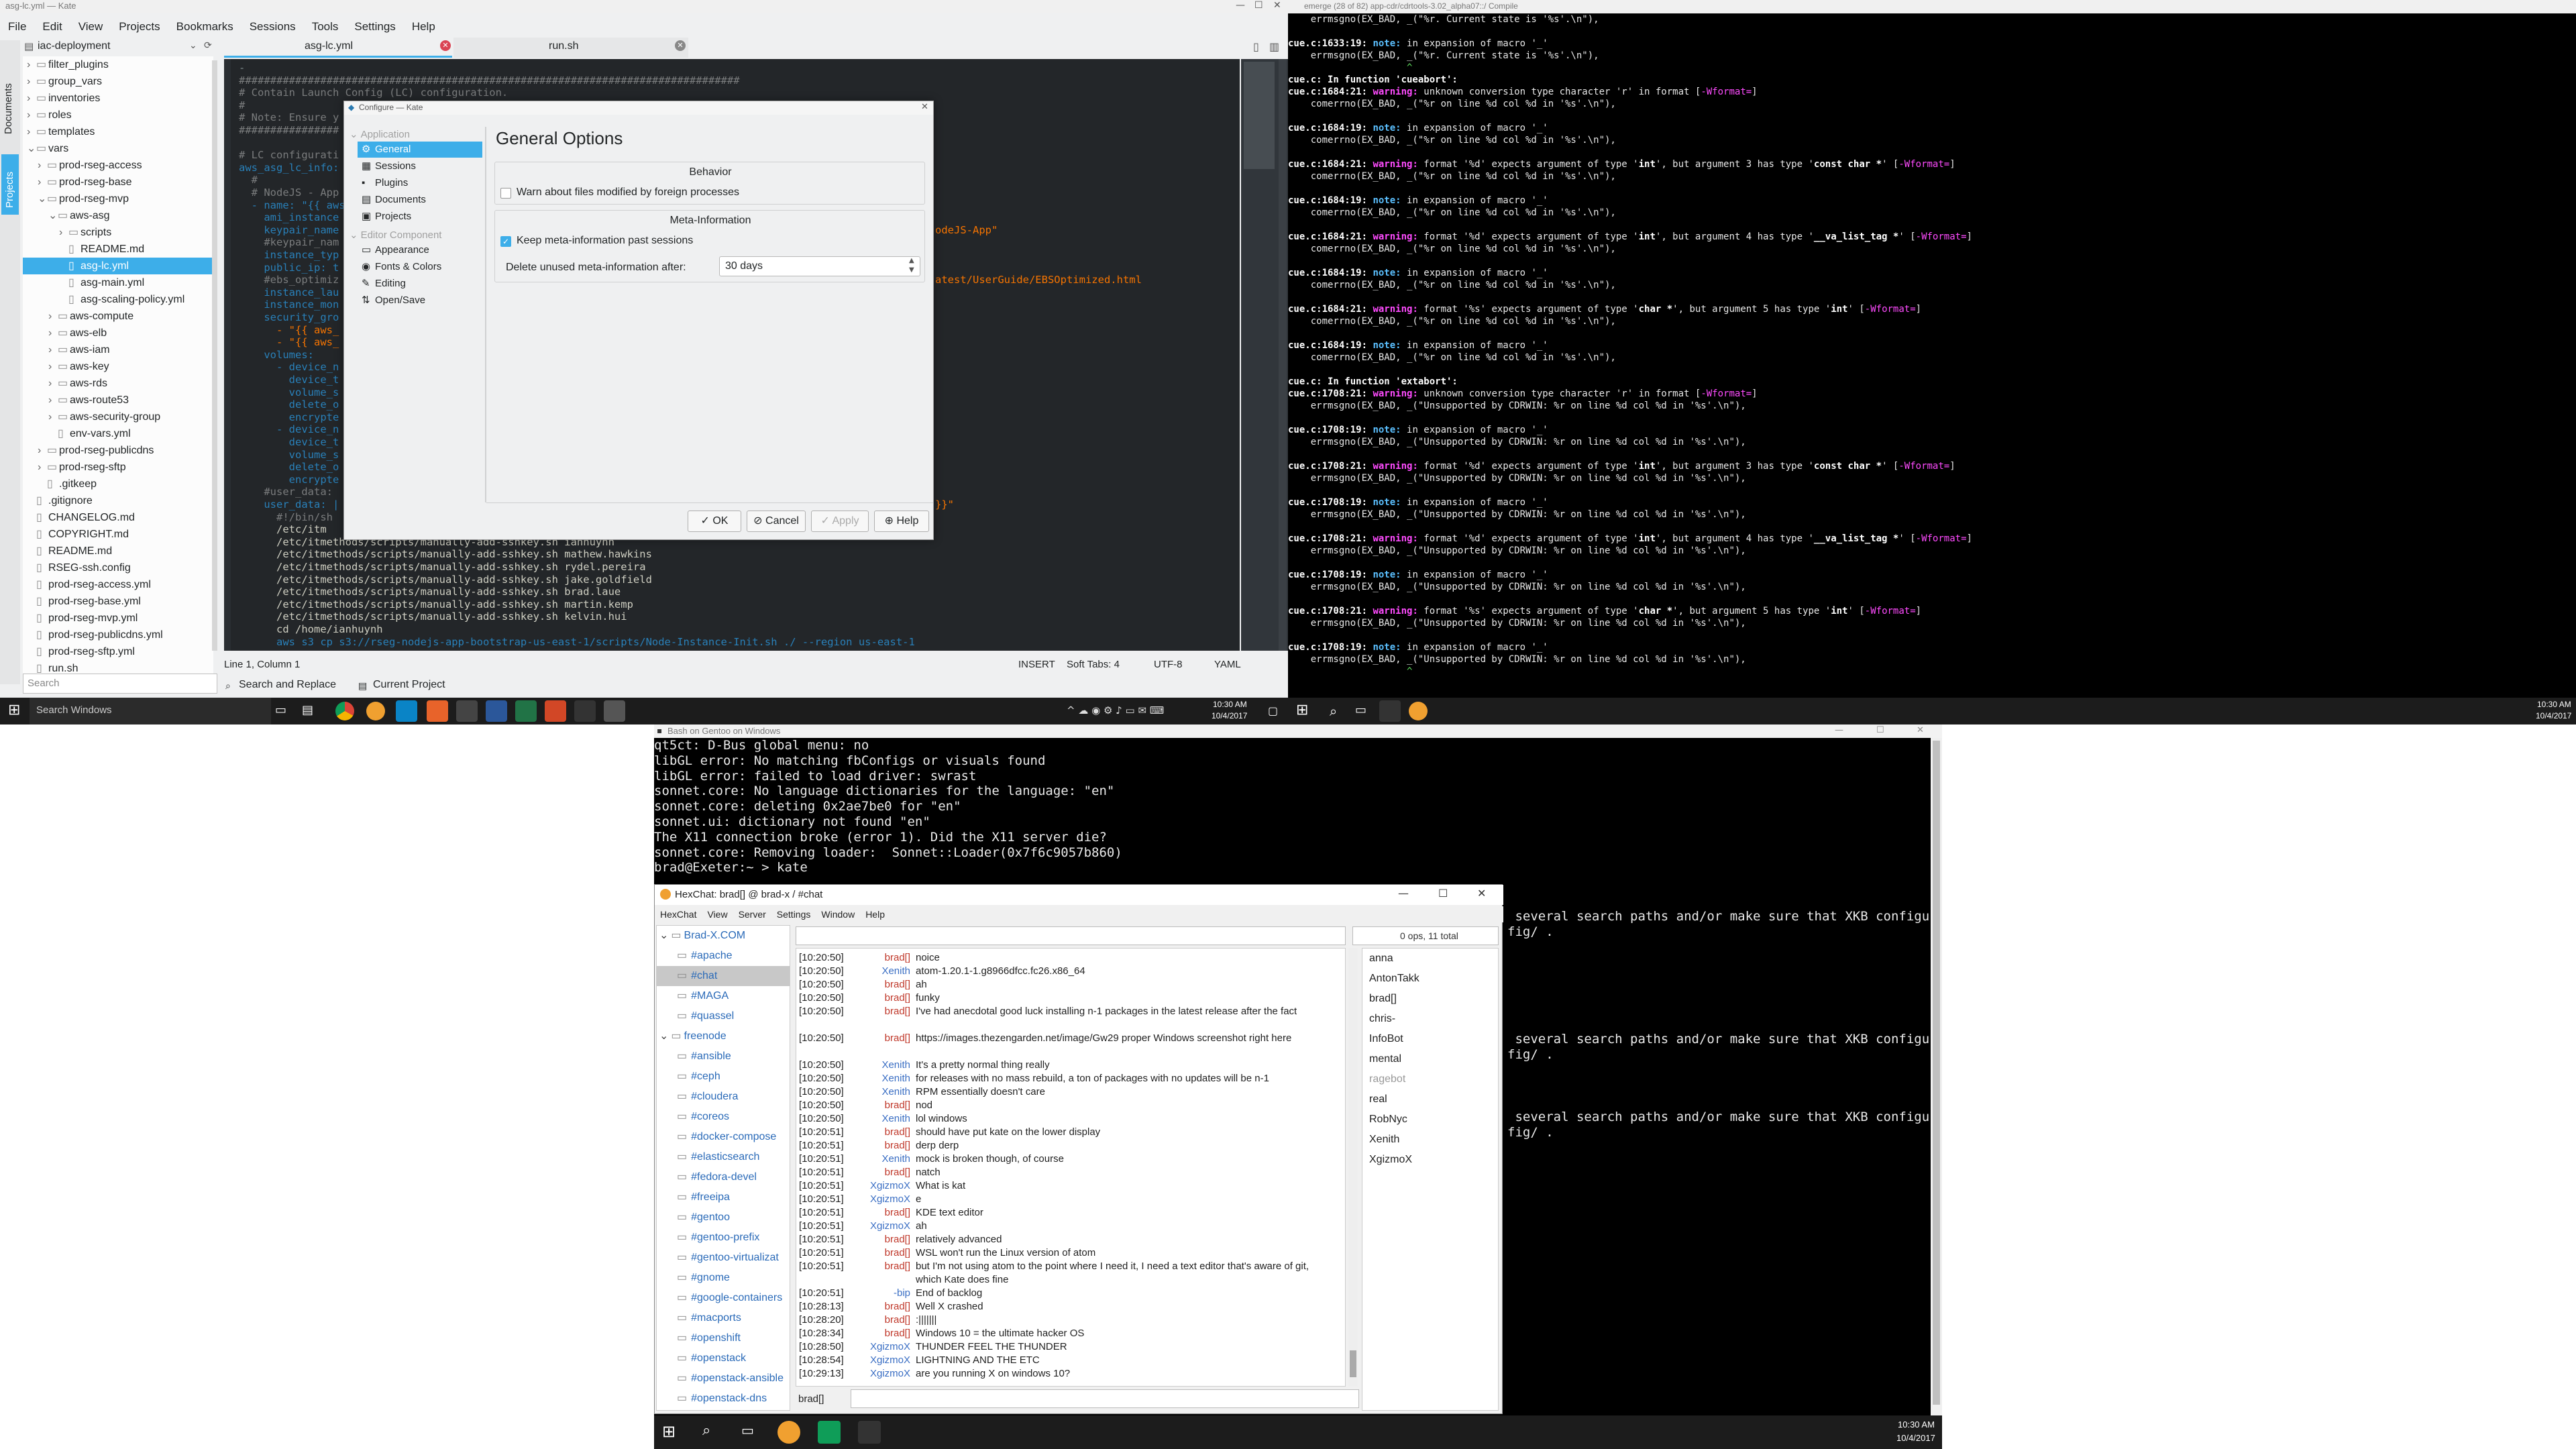 This screenshot has width=2576, height=1449. What do you see at coordinates (420, 250) in the screenshot?
I see `nav-item-appearance: ▭ Appearance` at bounding box center [420, 250].